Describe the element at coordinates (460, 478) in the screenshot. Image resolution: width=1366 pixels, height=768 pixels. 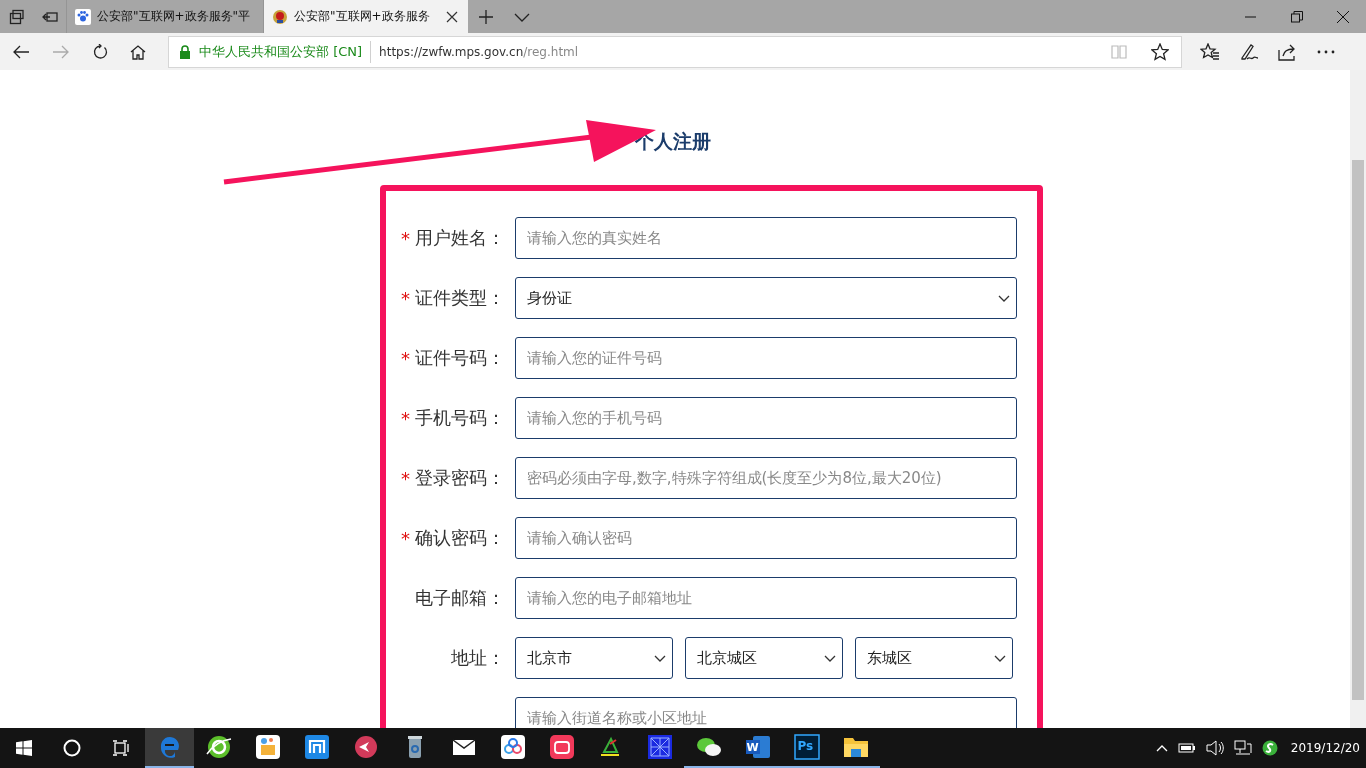
I see `field-label: 登录密码：` at that location.